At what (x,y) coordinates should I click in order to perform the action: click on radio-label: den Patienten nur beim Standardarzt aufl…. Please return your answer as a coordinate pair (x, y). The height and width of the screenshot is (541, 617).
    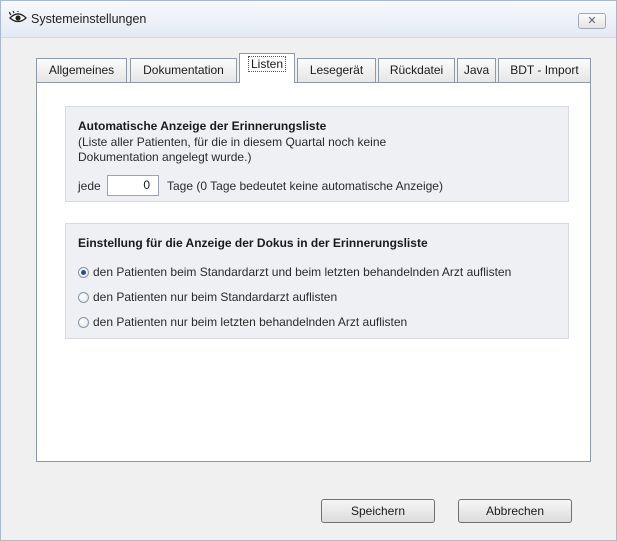
    Looking at the image, I should click on (215, 297).